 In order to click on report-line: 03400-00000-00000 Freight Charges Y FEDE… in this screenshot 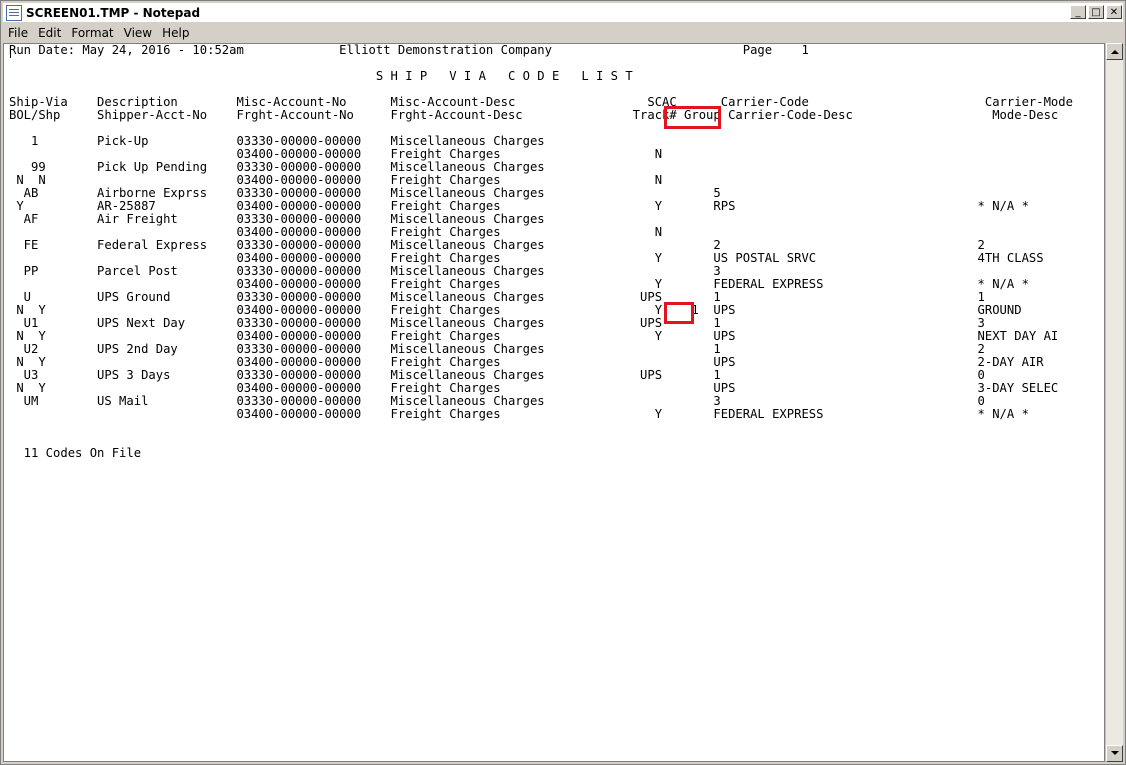, I will do `click(519, 414)`.